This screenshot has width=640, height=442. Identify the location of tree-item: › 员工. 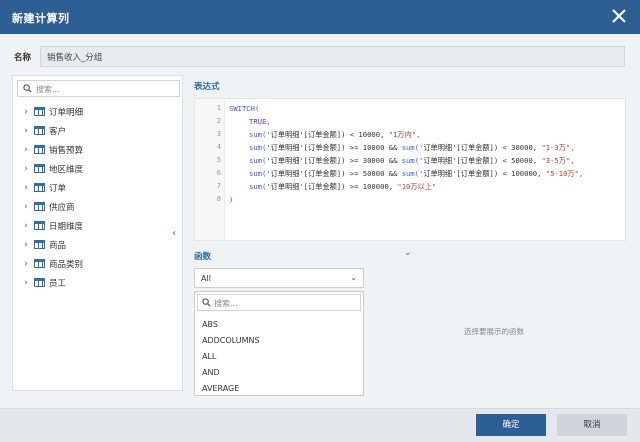
(52, 282).